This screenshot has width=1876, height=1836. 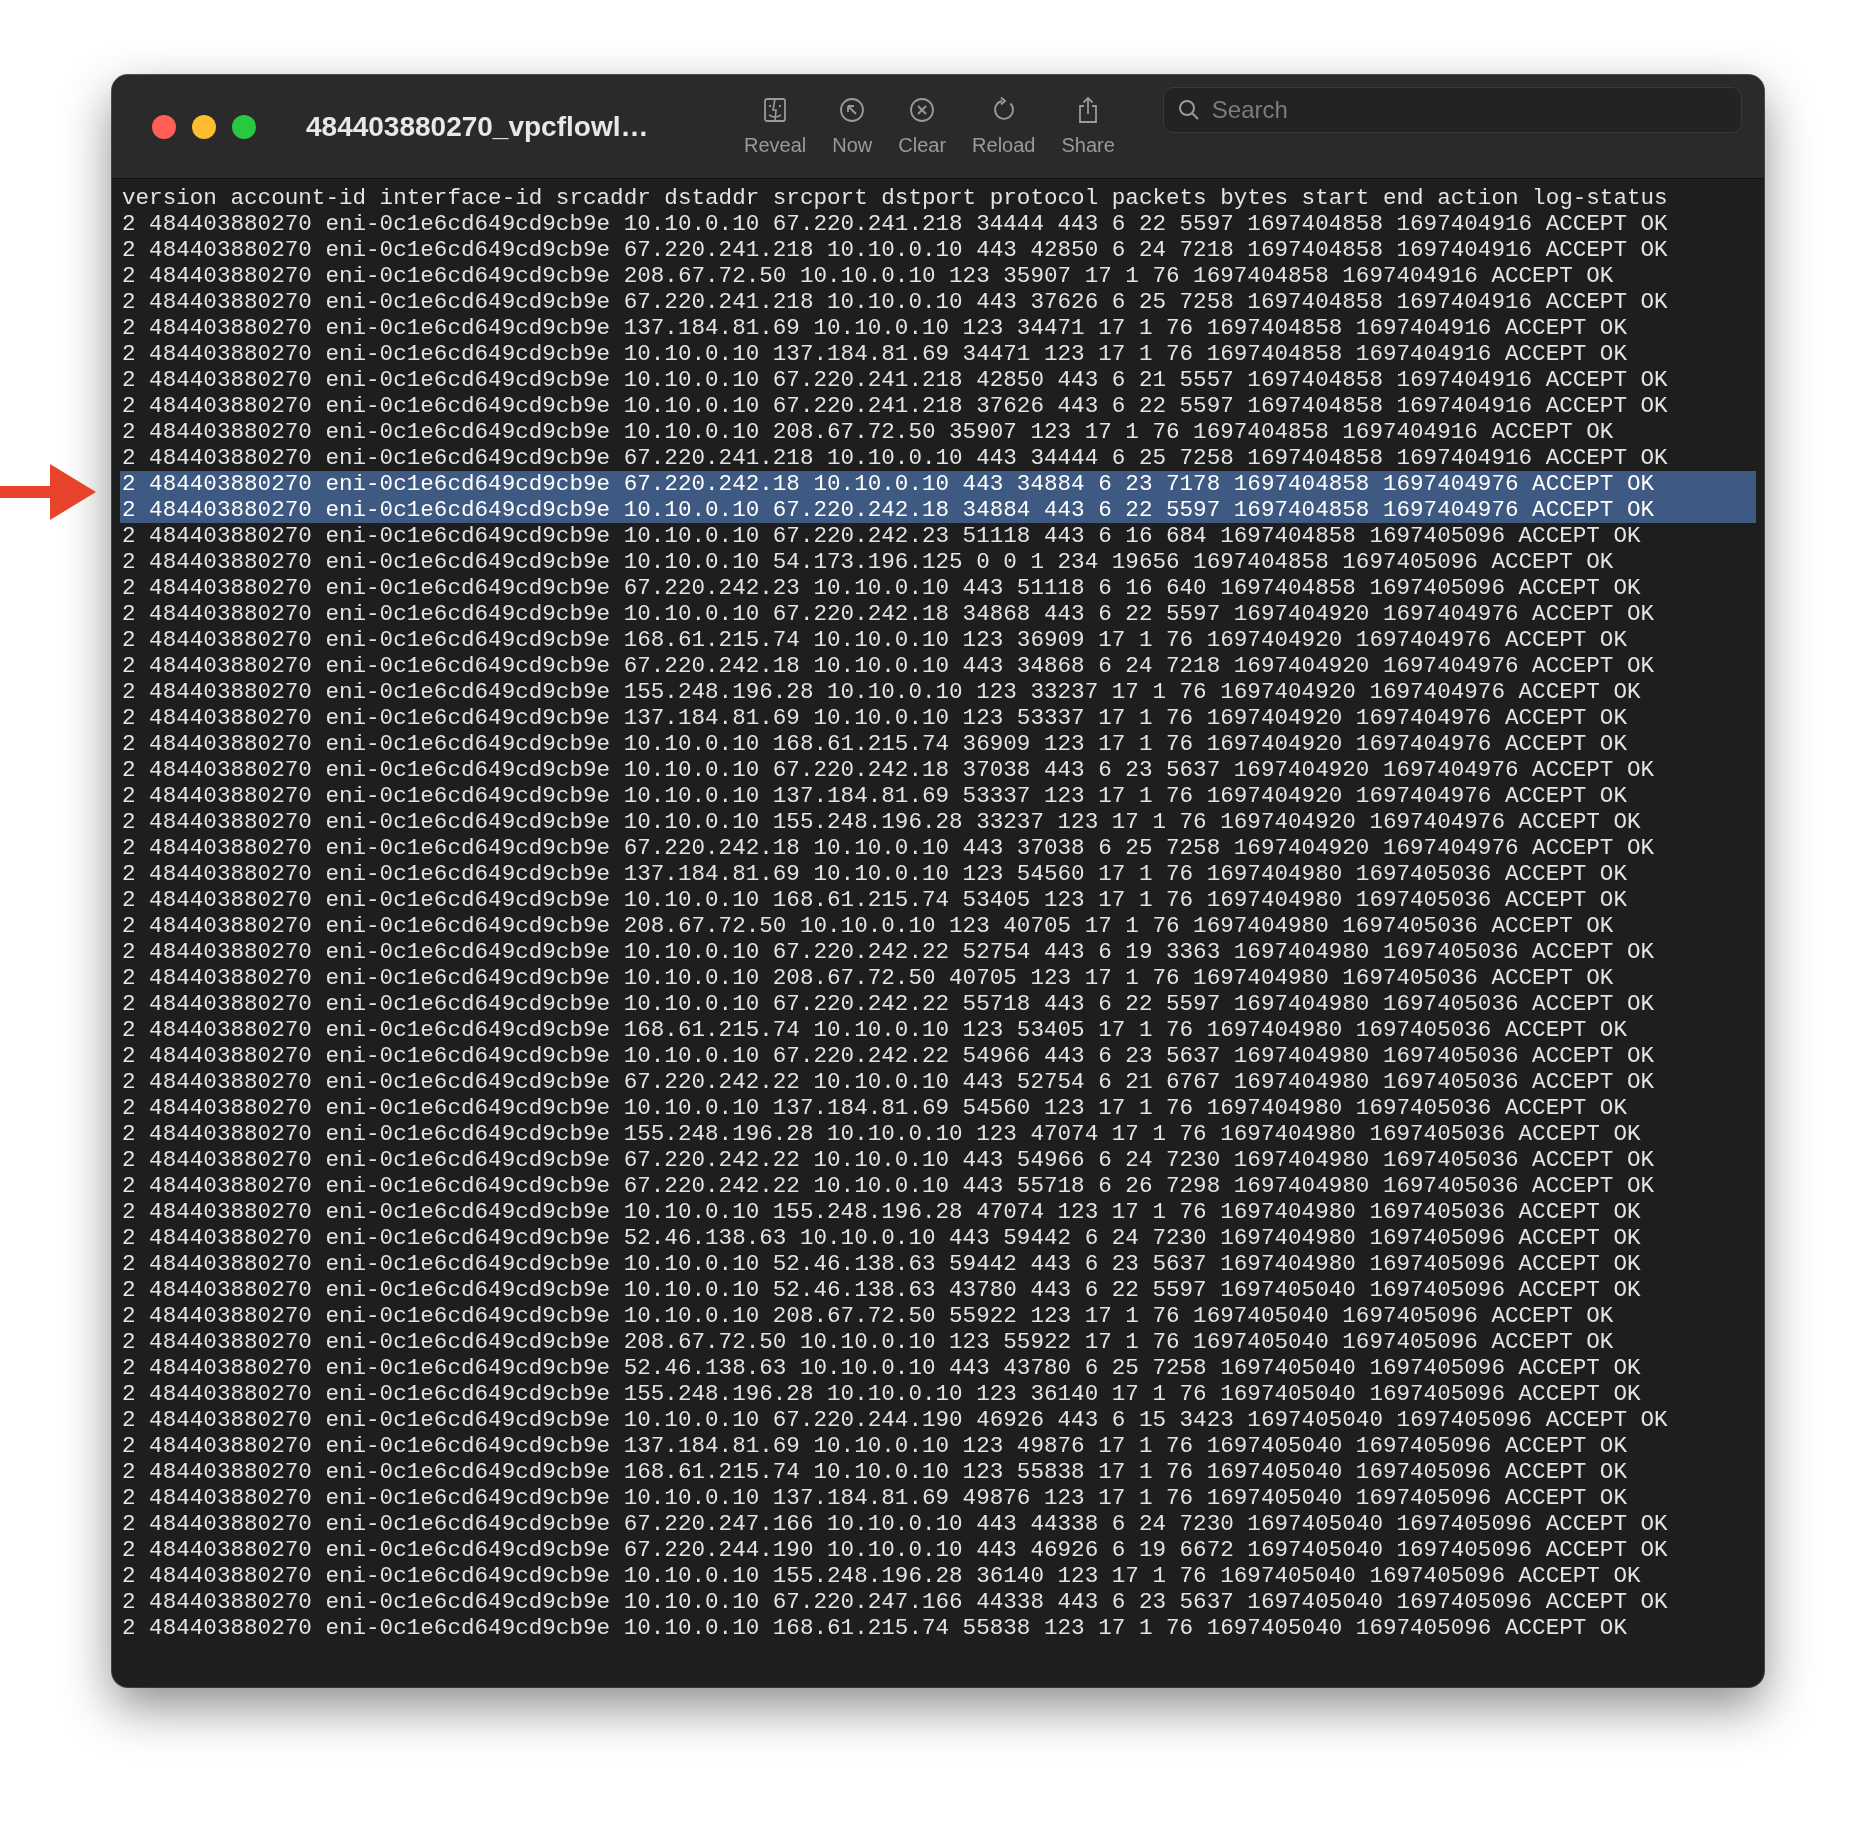 What do you see at coordinates (938, 744) in the screenshot?
I see `log-line: 2 484403880270 eni-0c1e6cd649cd9cb9e 10.10.0.10 168.61.215.74 36909 123 17 1 76 1697404920 1697404976 ACCEPT OK` at bounding box center [938, 744].